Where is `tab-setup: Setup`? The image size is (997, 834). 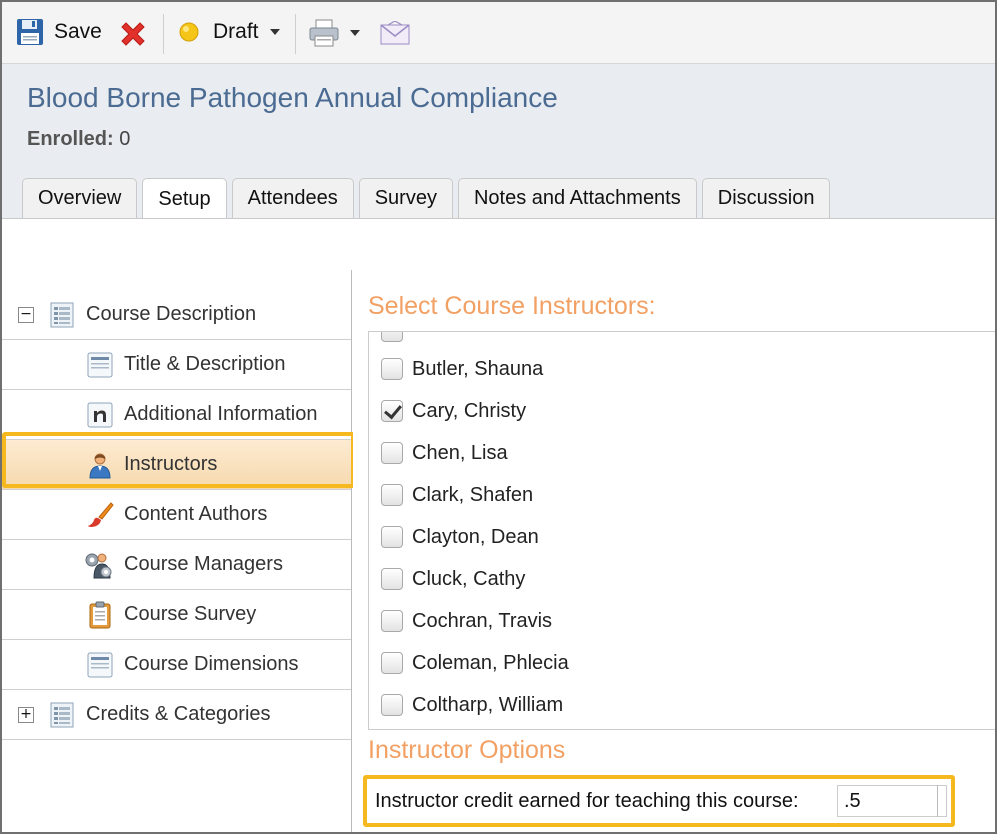
tab-setup: Setup is located at coordinates (184, 198).